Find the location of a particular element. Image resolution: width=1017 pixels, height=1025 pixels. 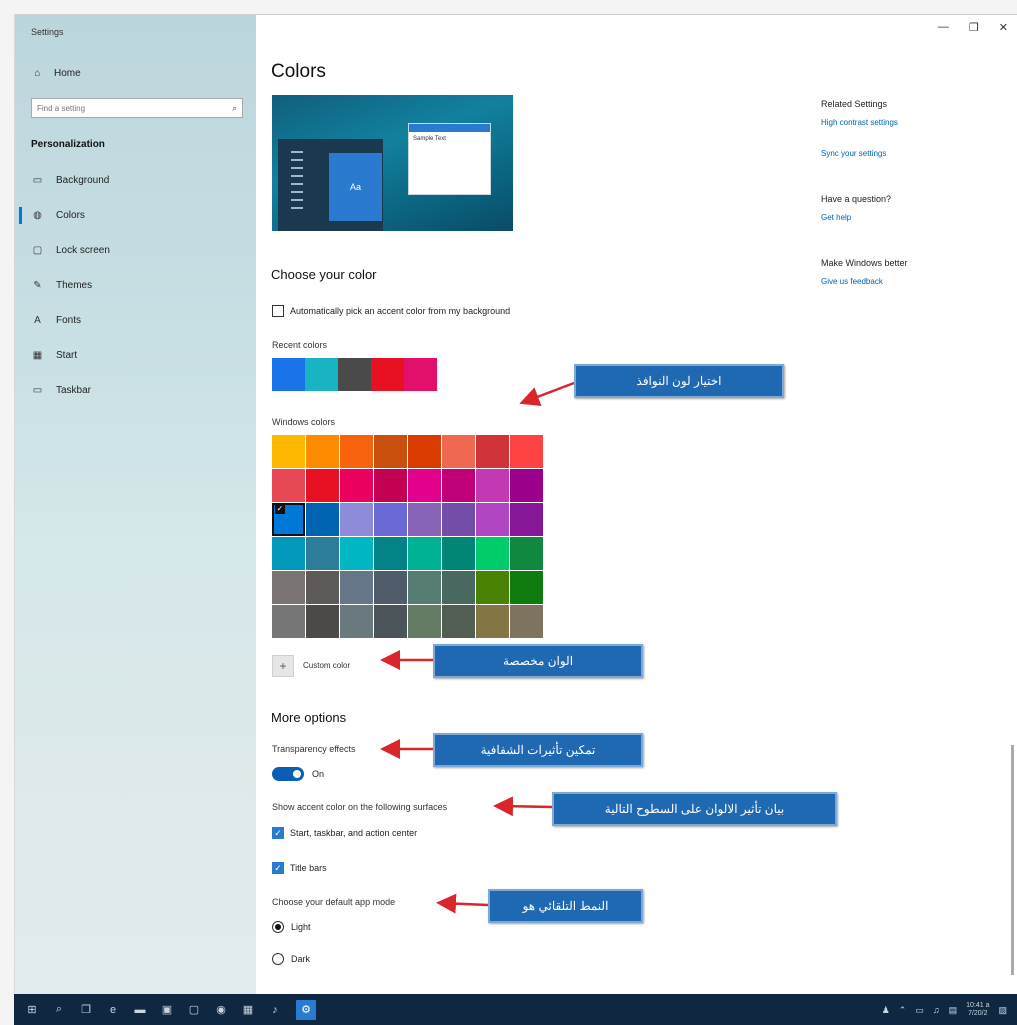

custom-color-button: + is located at coordinates (283, 666).